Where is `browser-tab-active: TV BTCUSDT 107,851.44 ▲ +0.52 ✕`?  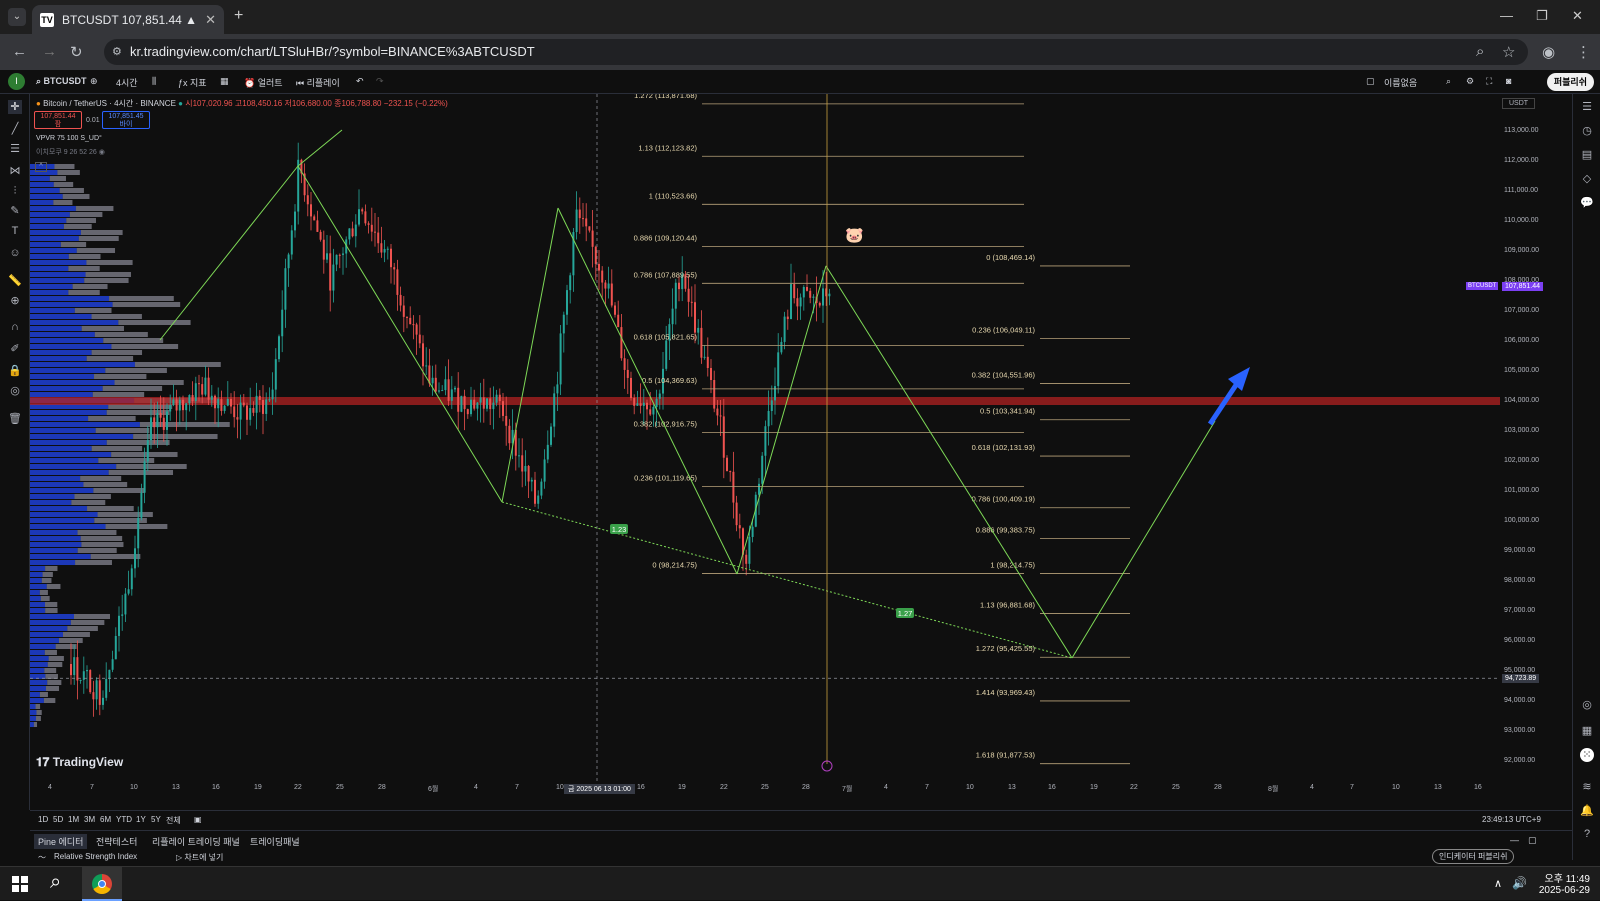 browser-tab-active: TV BTCUSDT 107,851.44 ▲ +0.52 ✕ is located at coordinates (128, 19).